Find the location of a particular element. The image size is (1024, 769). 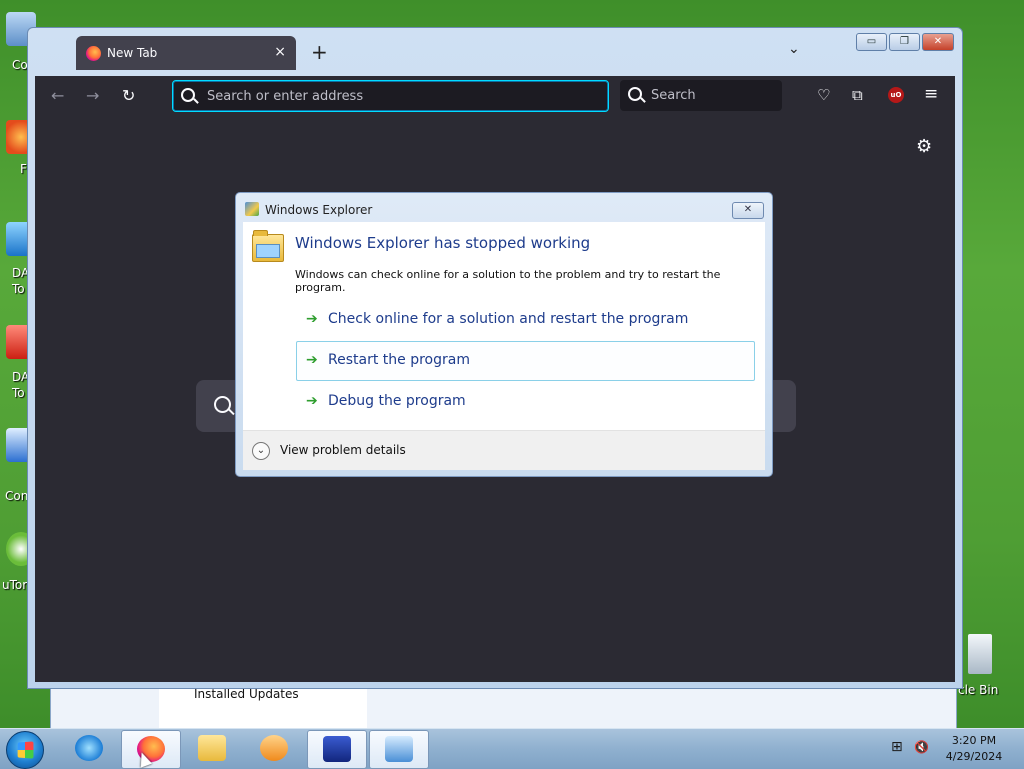

clock-time: 3:20 PM is located at coordinates (974, 740).